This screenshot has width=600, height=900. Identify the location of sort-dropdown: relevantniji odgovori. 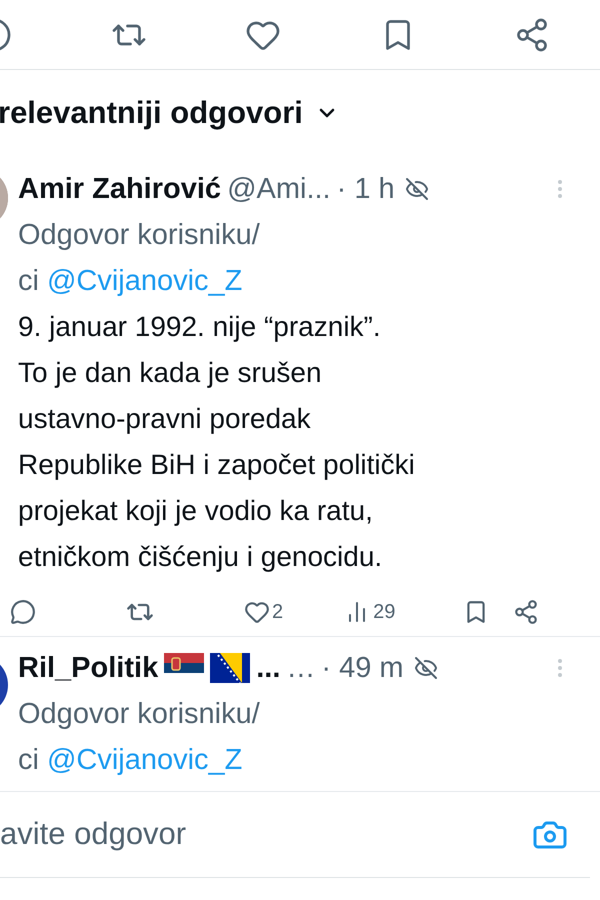
(169, 113).